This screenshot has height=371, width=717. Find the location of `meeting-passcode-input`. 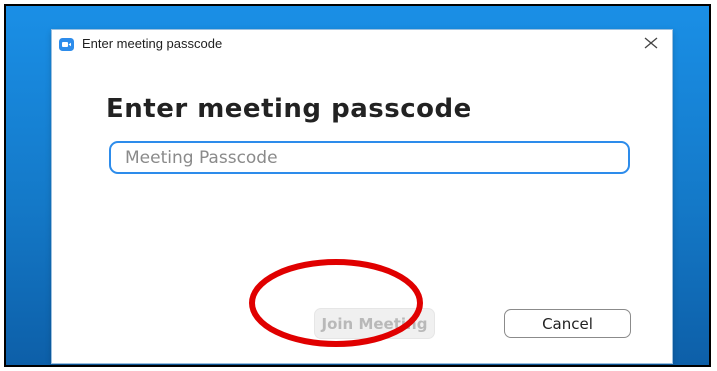

meeting-passcode-input is located at coordinates (369, 157).